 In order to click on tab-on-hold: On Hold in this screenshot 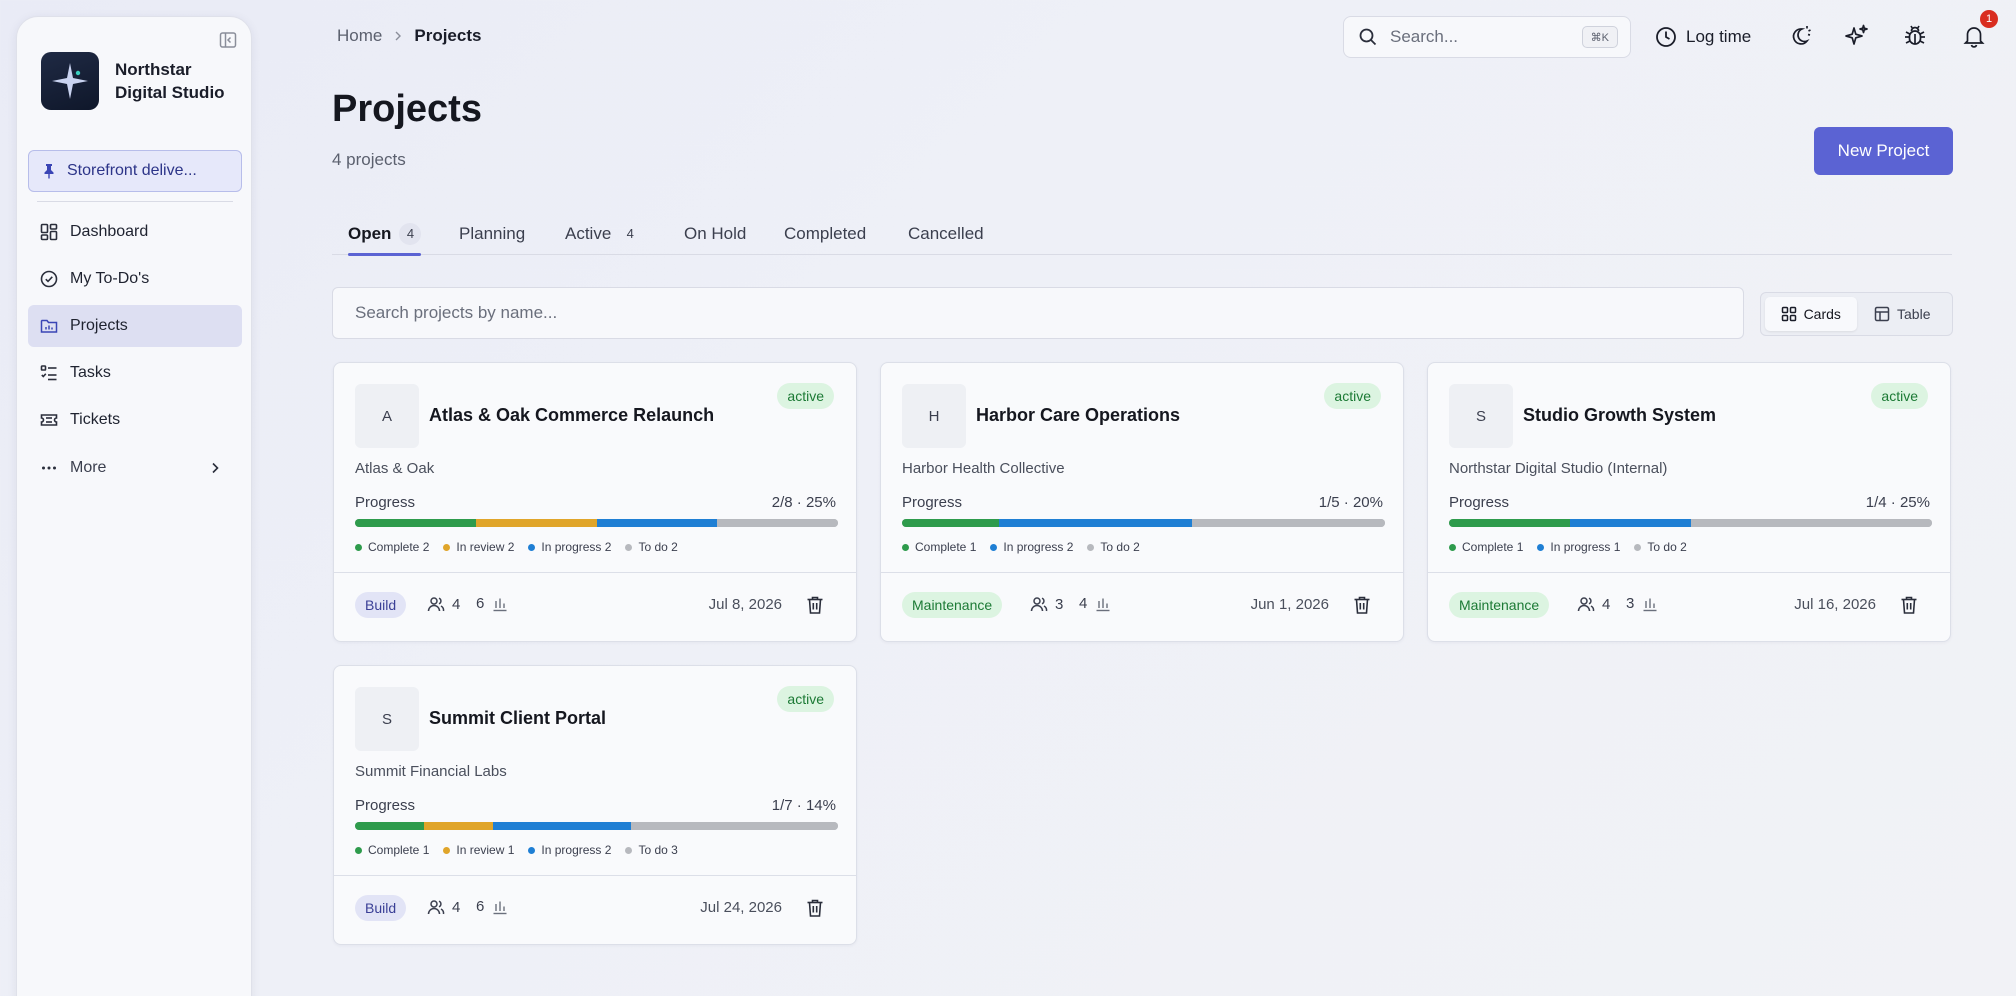, I will do `click(715, 233)`.